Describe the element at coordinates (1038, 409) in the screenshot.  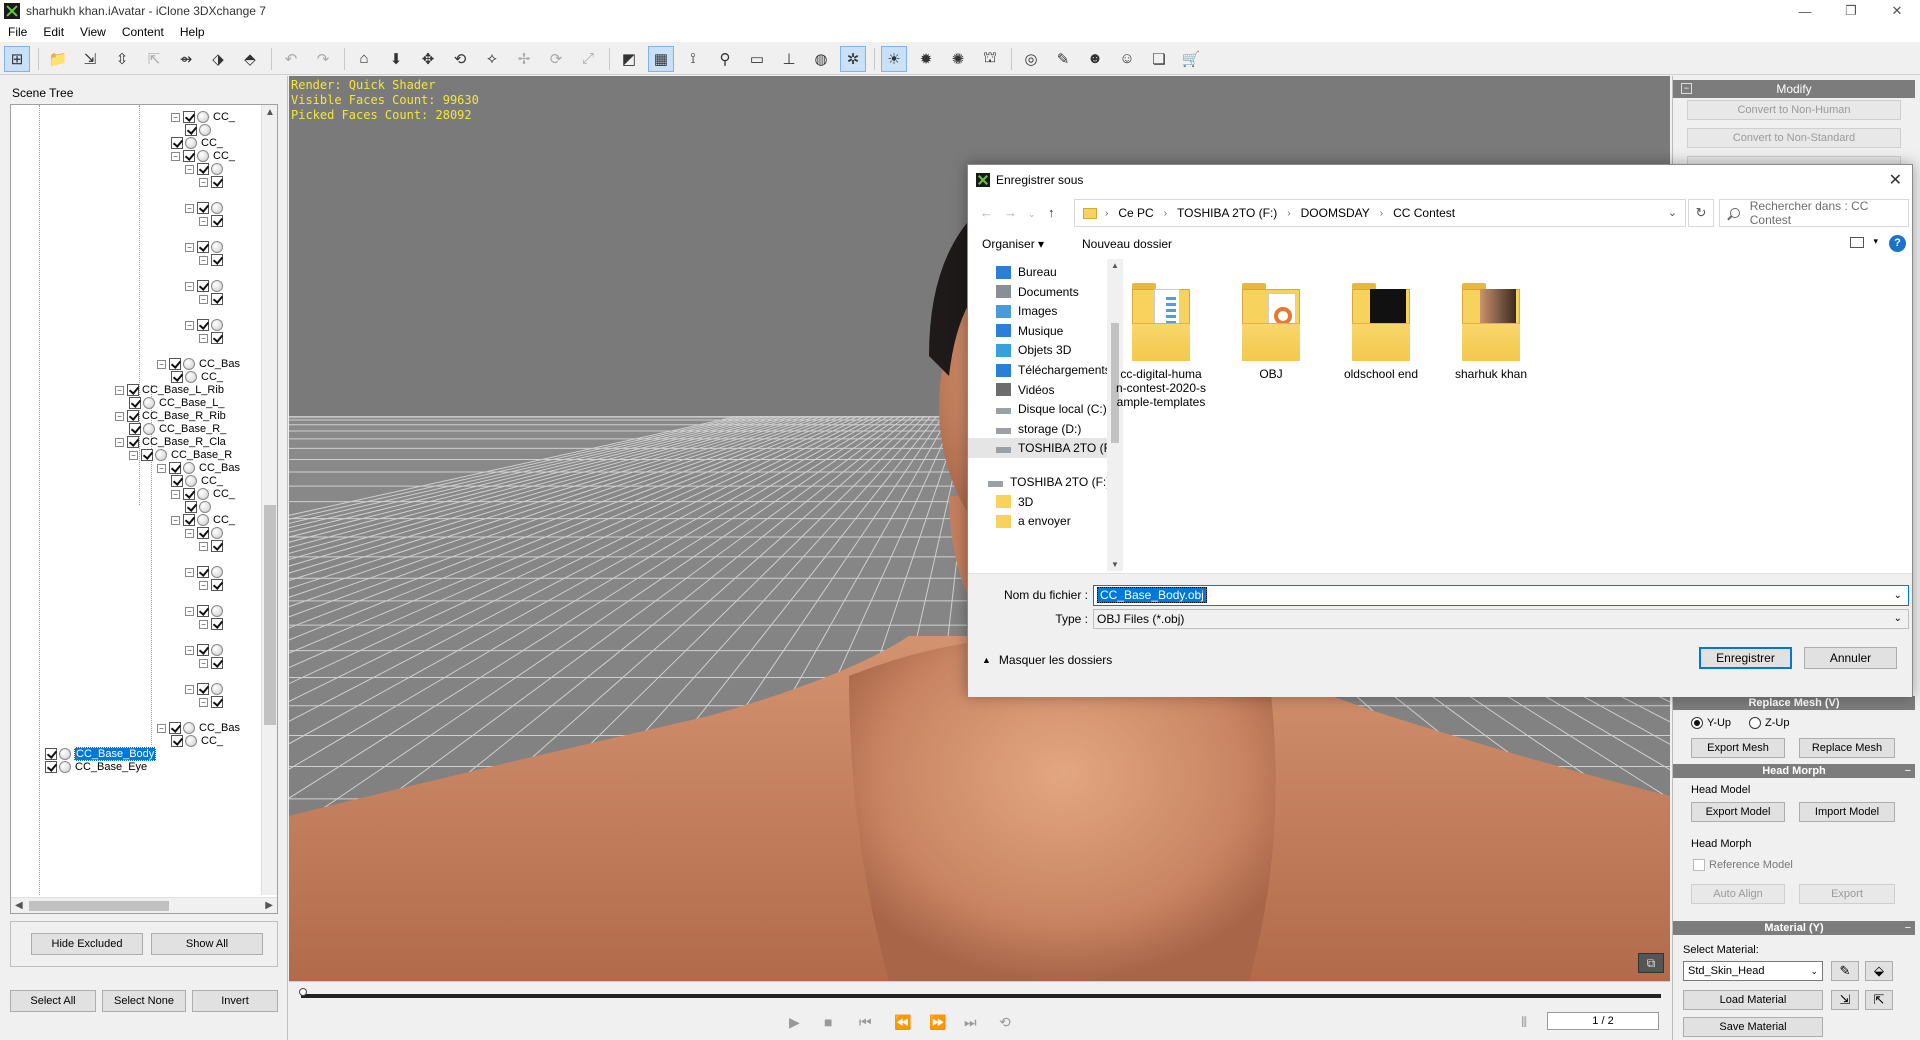
I see `nav-item: Disque local (C:)` at that location.